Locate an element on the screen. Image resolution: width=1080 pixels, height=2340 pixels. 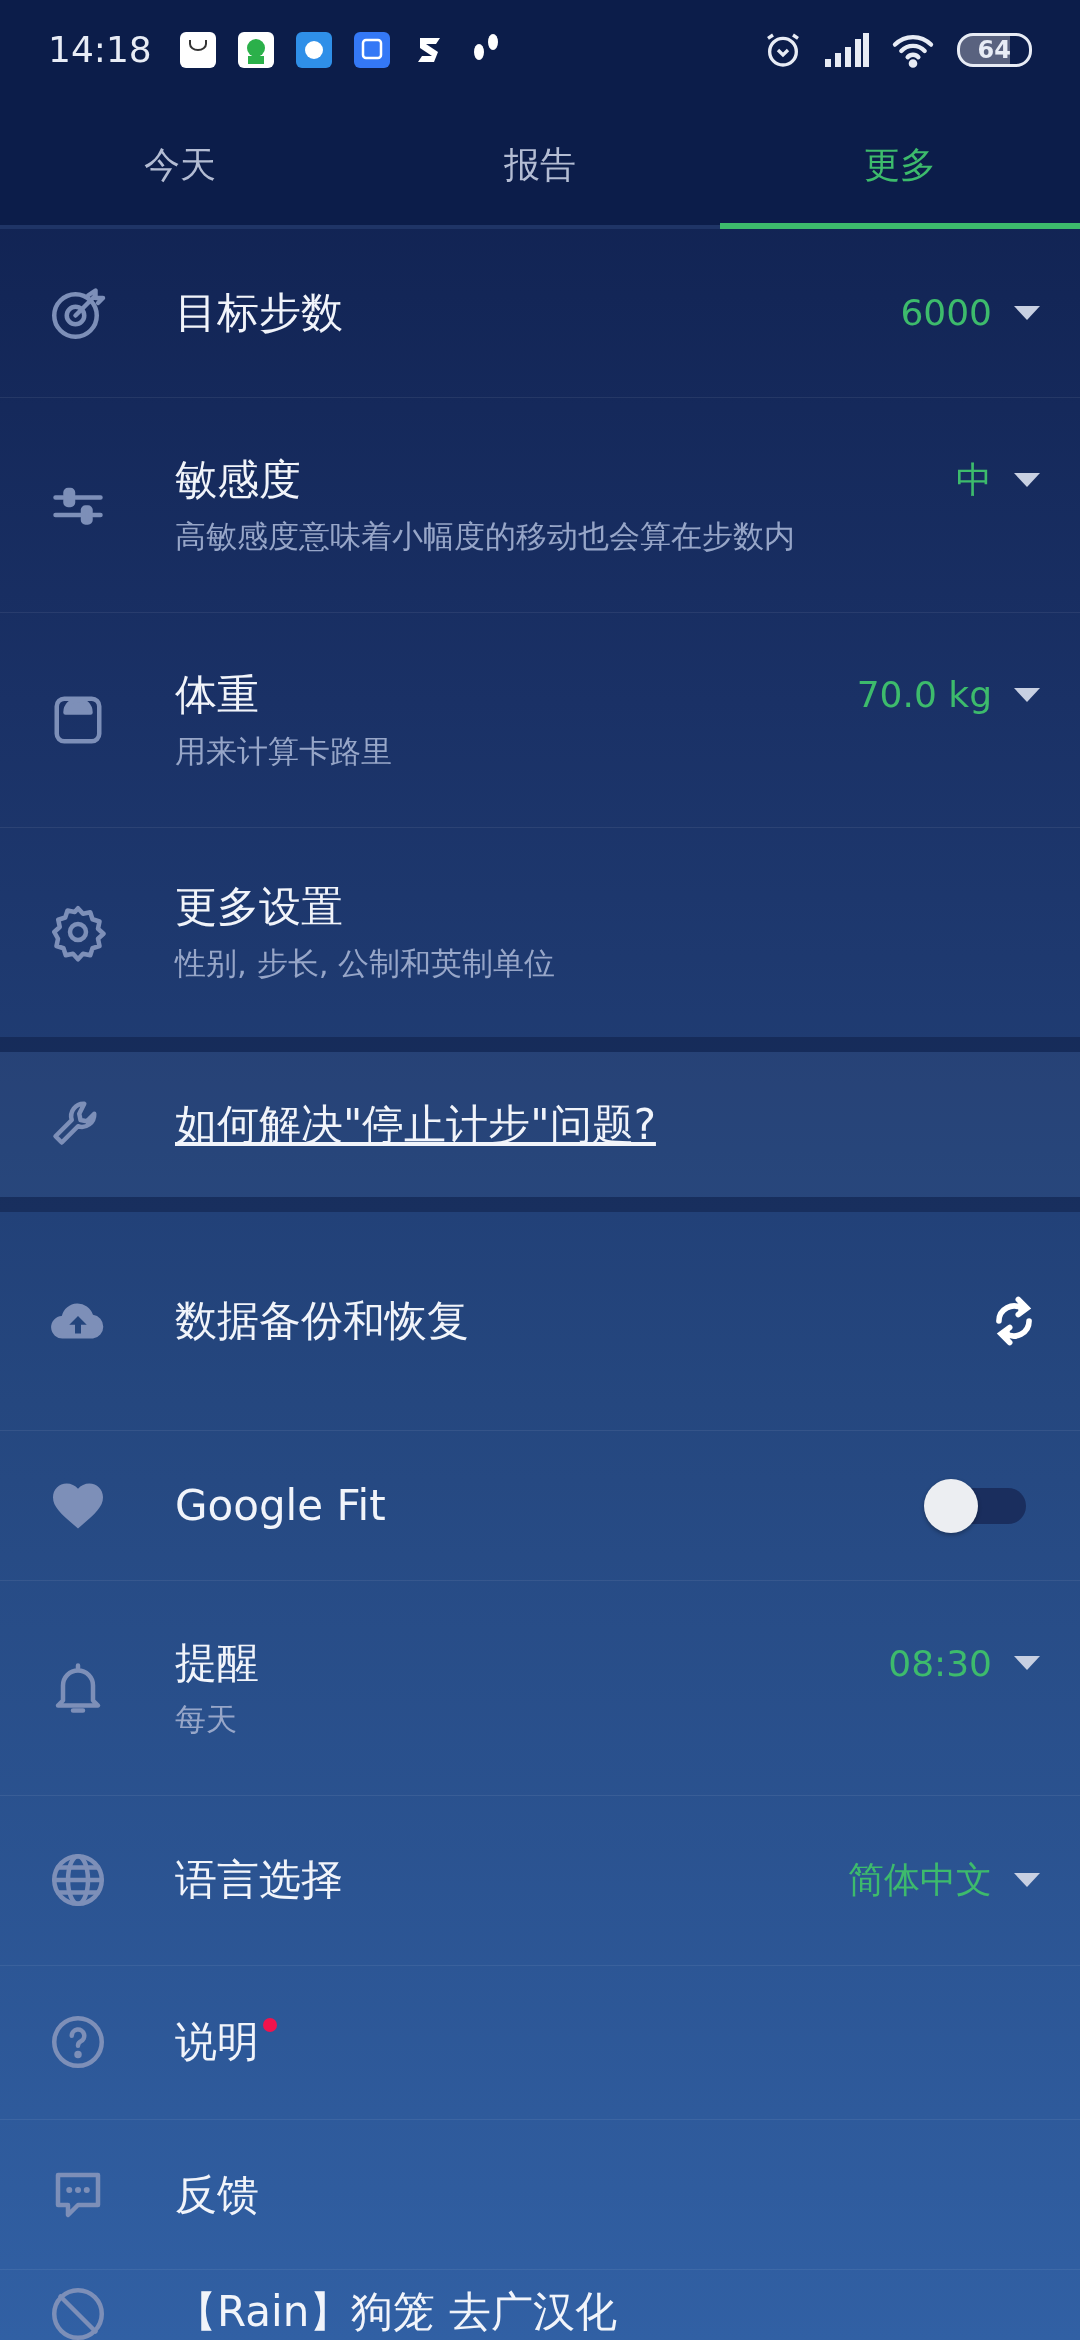
setting-subtitle: 每天 is located at coordinates (206, 1720).